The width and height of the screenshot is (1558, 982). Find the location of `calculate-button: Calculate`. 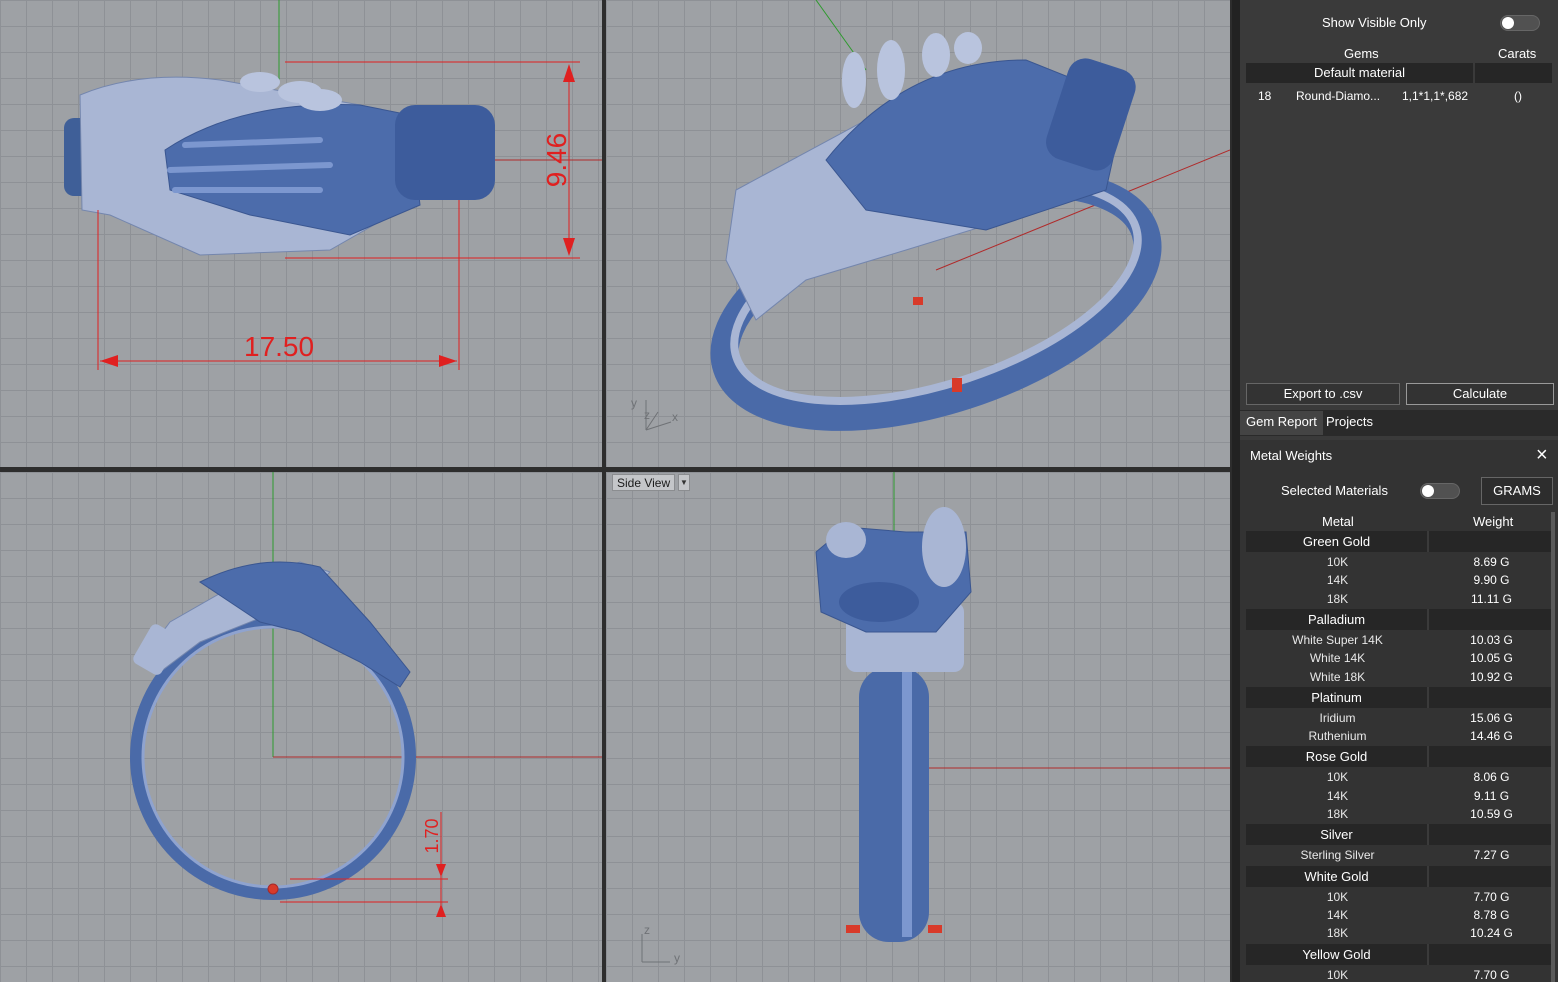

calculate-button: Calculate is located at coordinates (1480, 394).